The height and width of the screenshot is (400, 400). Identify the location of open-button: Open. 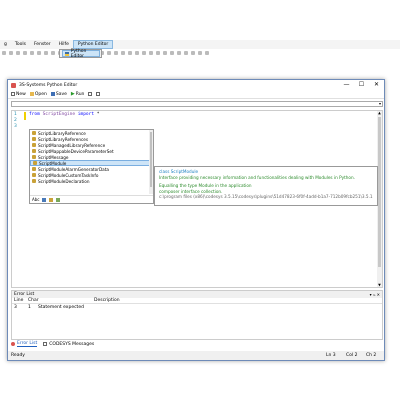
(38, 94).